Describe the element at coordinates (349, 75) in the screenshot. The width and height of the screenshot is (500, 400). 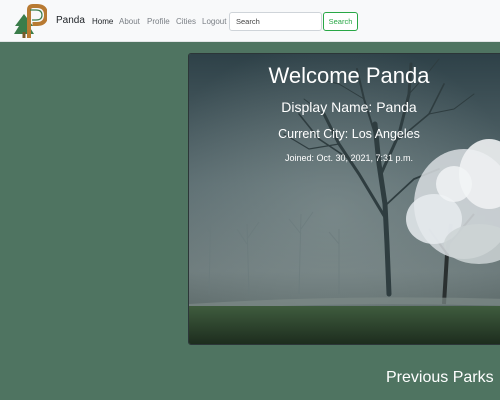
I see `welcome-heading: Welcome Panda` at that location.